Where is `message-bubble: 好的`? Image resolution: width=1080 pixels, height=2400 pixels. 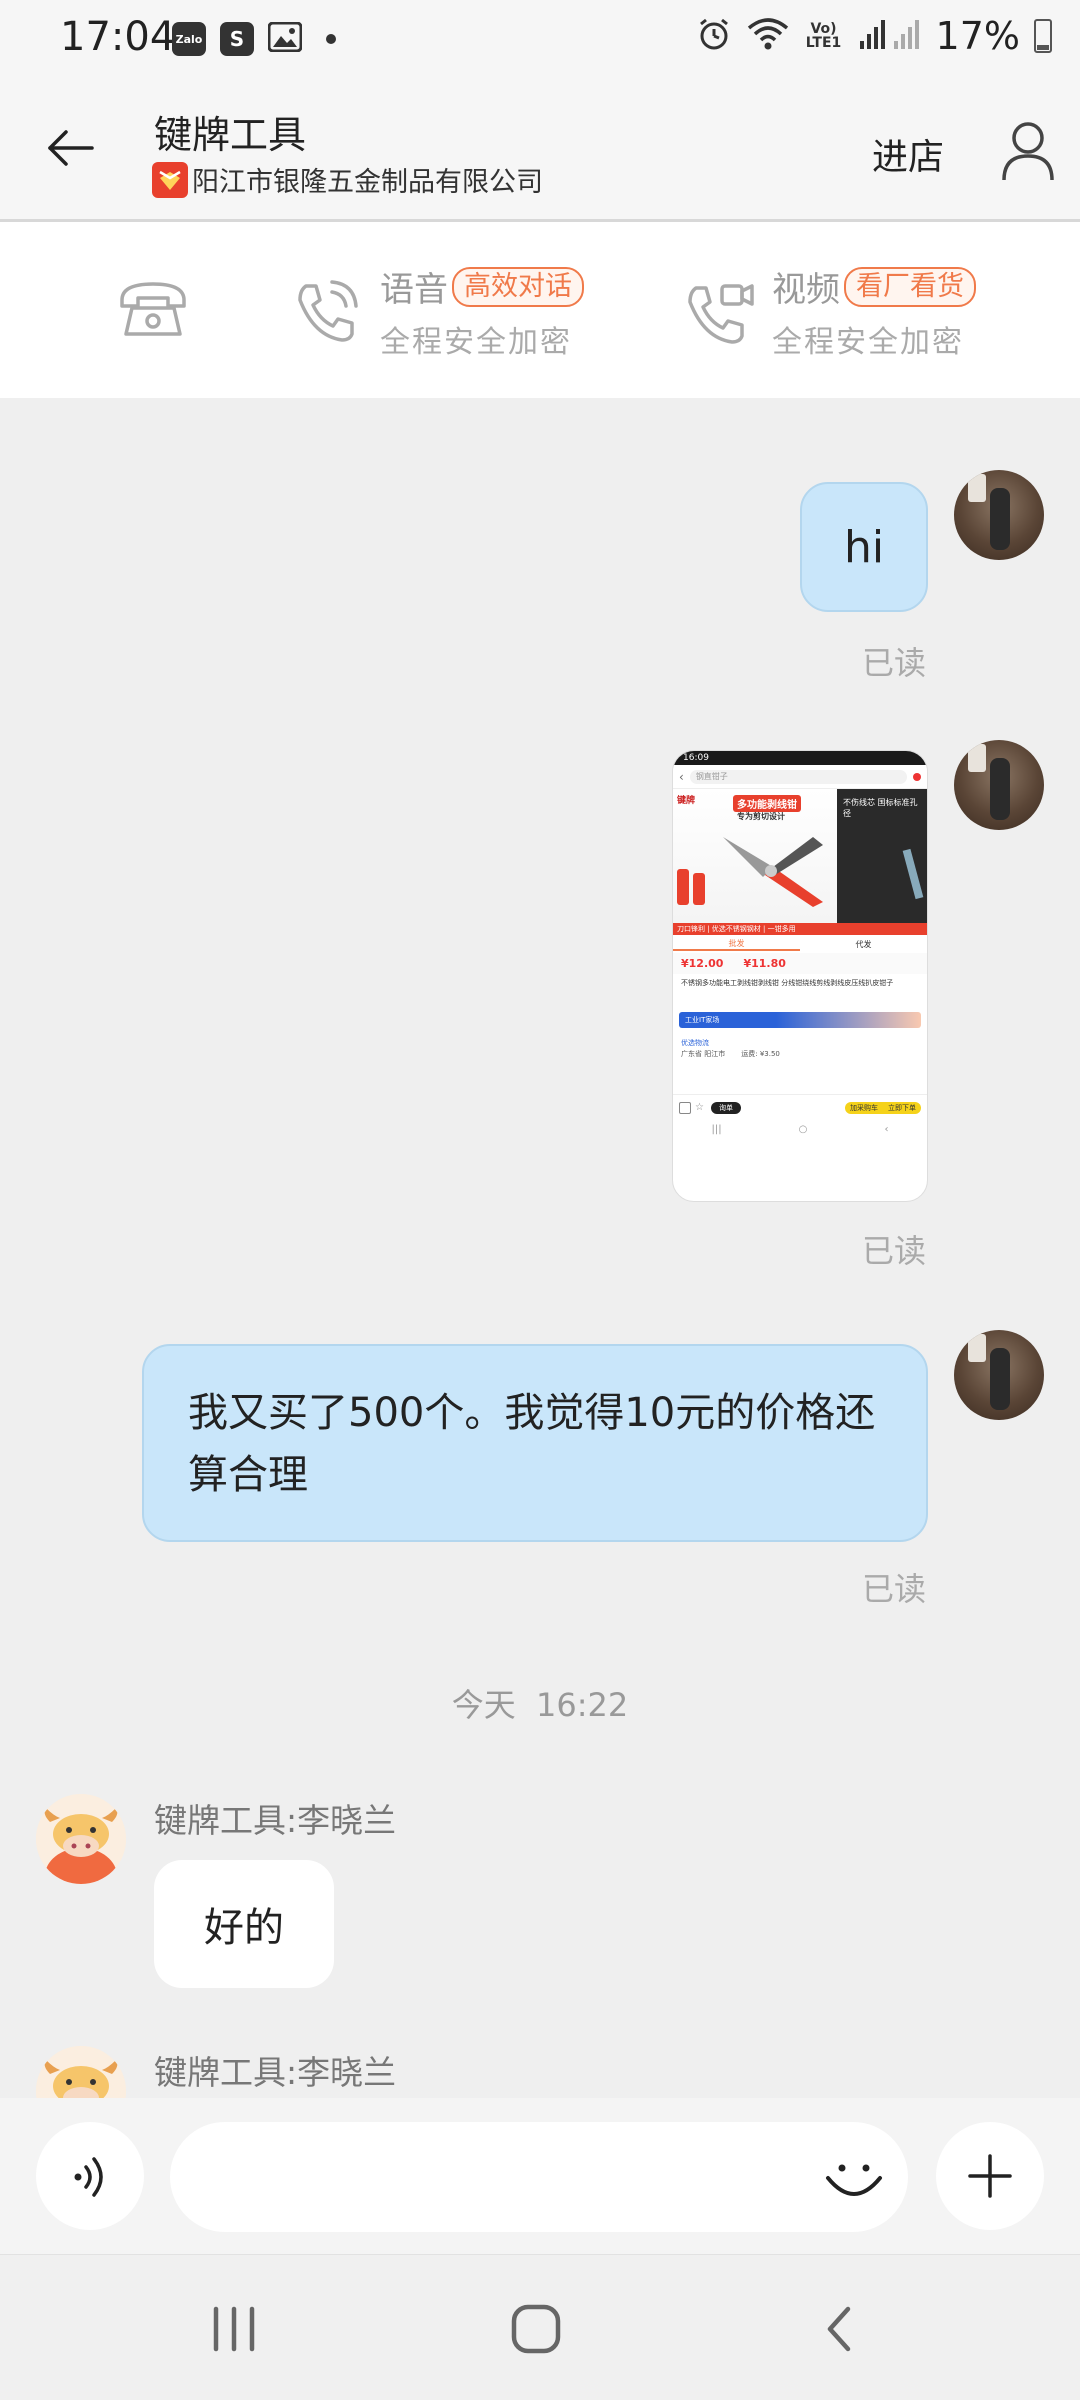
message-bubble: 好的 is located at coordinates (244, 1924).